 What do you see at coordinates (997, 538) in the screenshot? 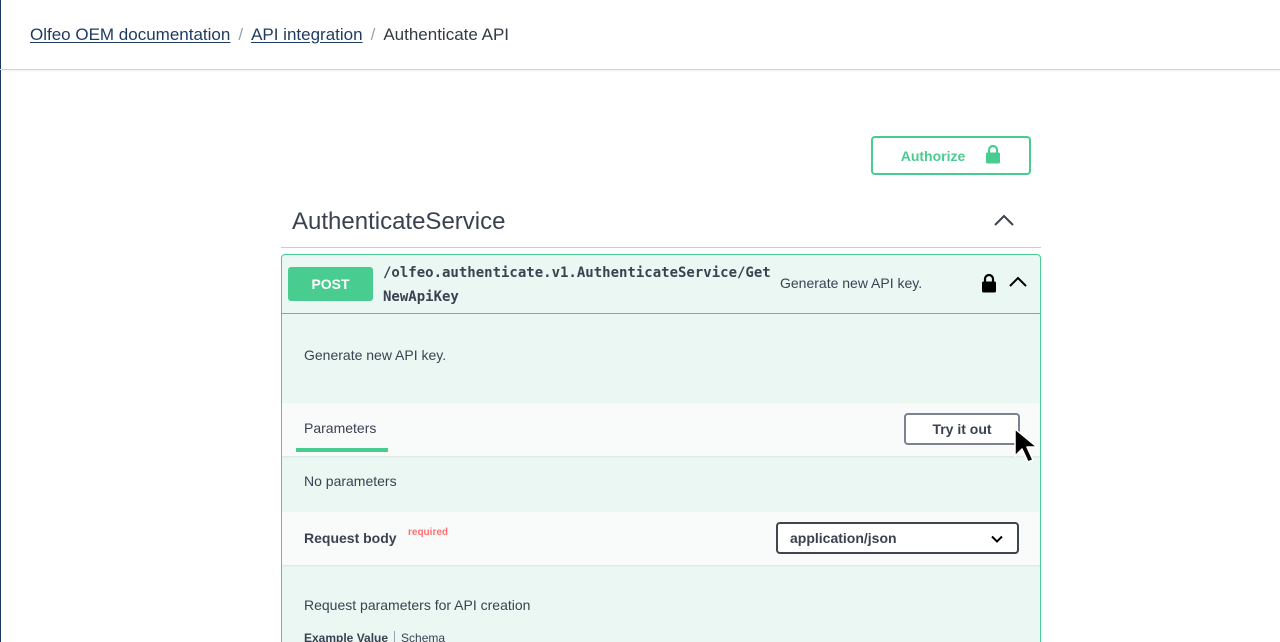
I see `chevron-down-icon` at bounding box center [997, 538].